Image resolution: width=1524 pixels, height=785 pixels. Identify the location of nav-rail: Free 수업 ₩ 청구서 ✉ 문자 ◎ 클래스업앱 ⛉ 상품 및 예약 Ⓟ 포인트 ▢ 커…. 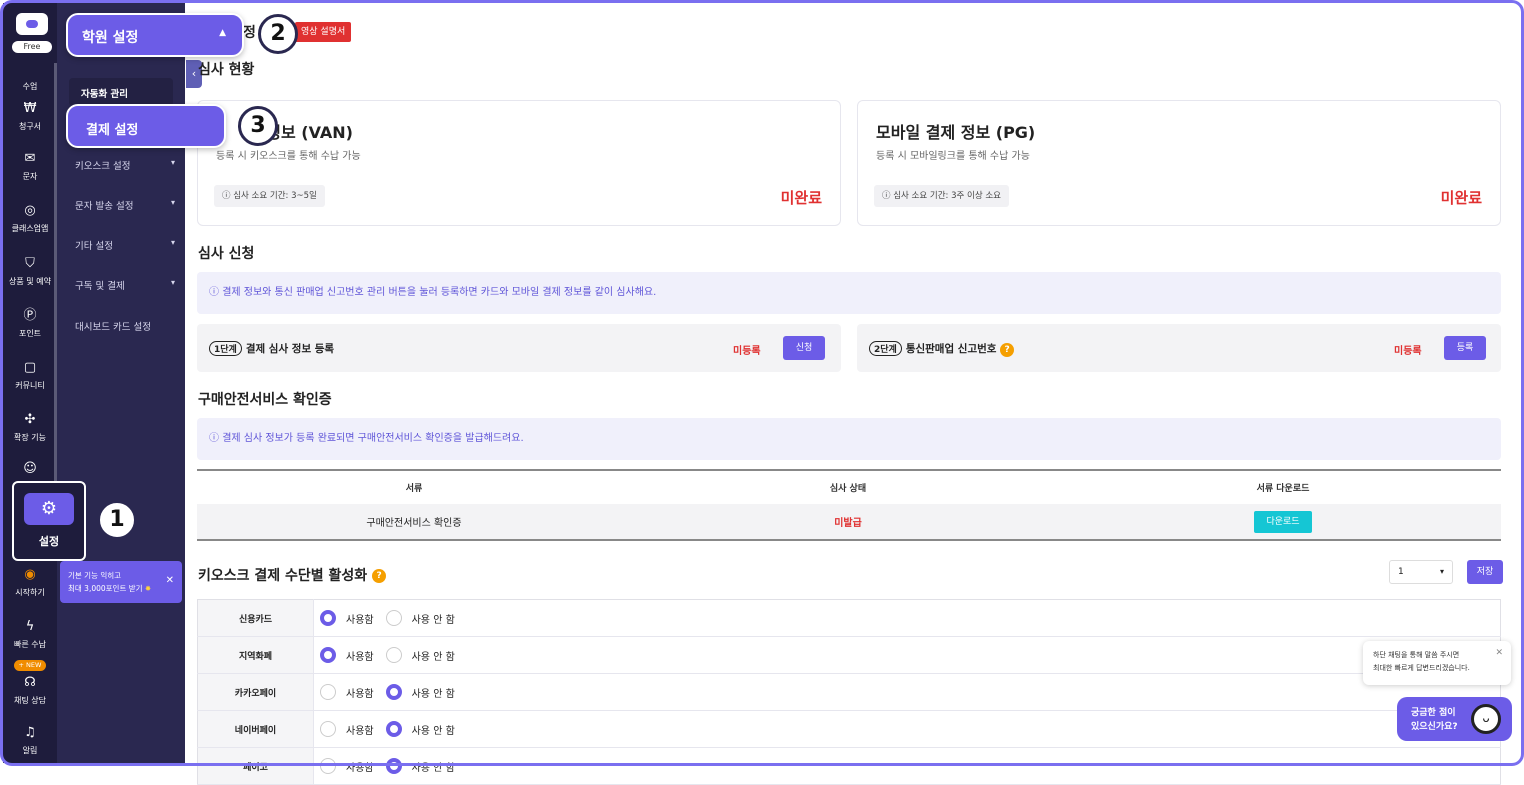
(30, 383).